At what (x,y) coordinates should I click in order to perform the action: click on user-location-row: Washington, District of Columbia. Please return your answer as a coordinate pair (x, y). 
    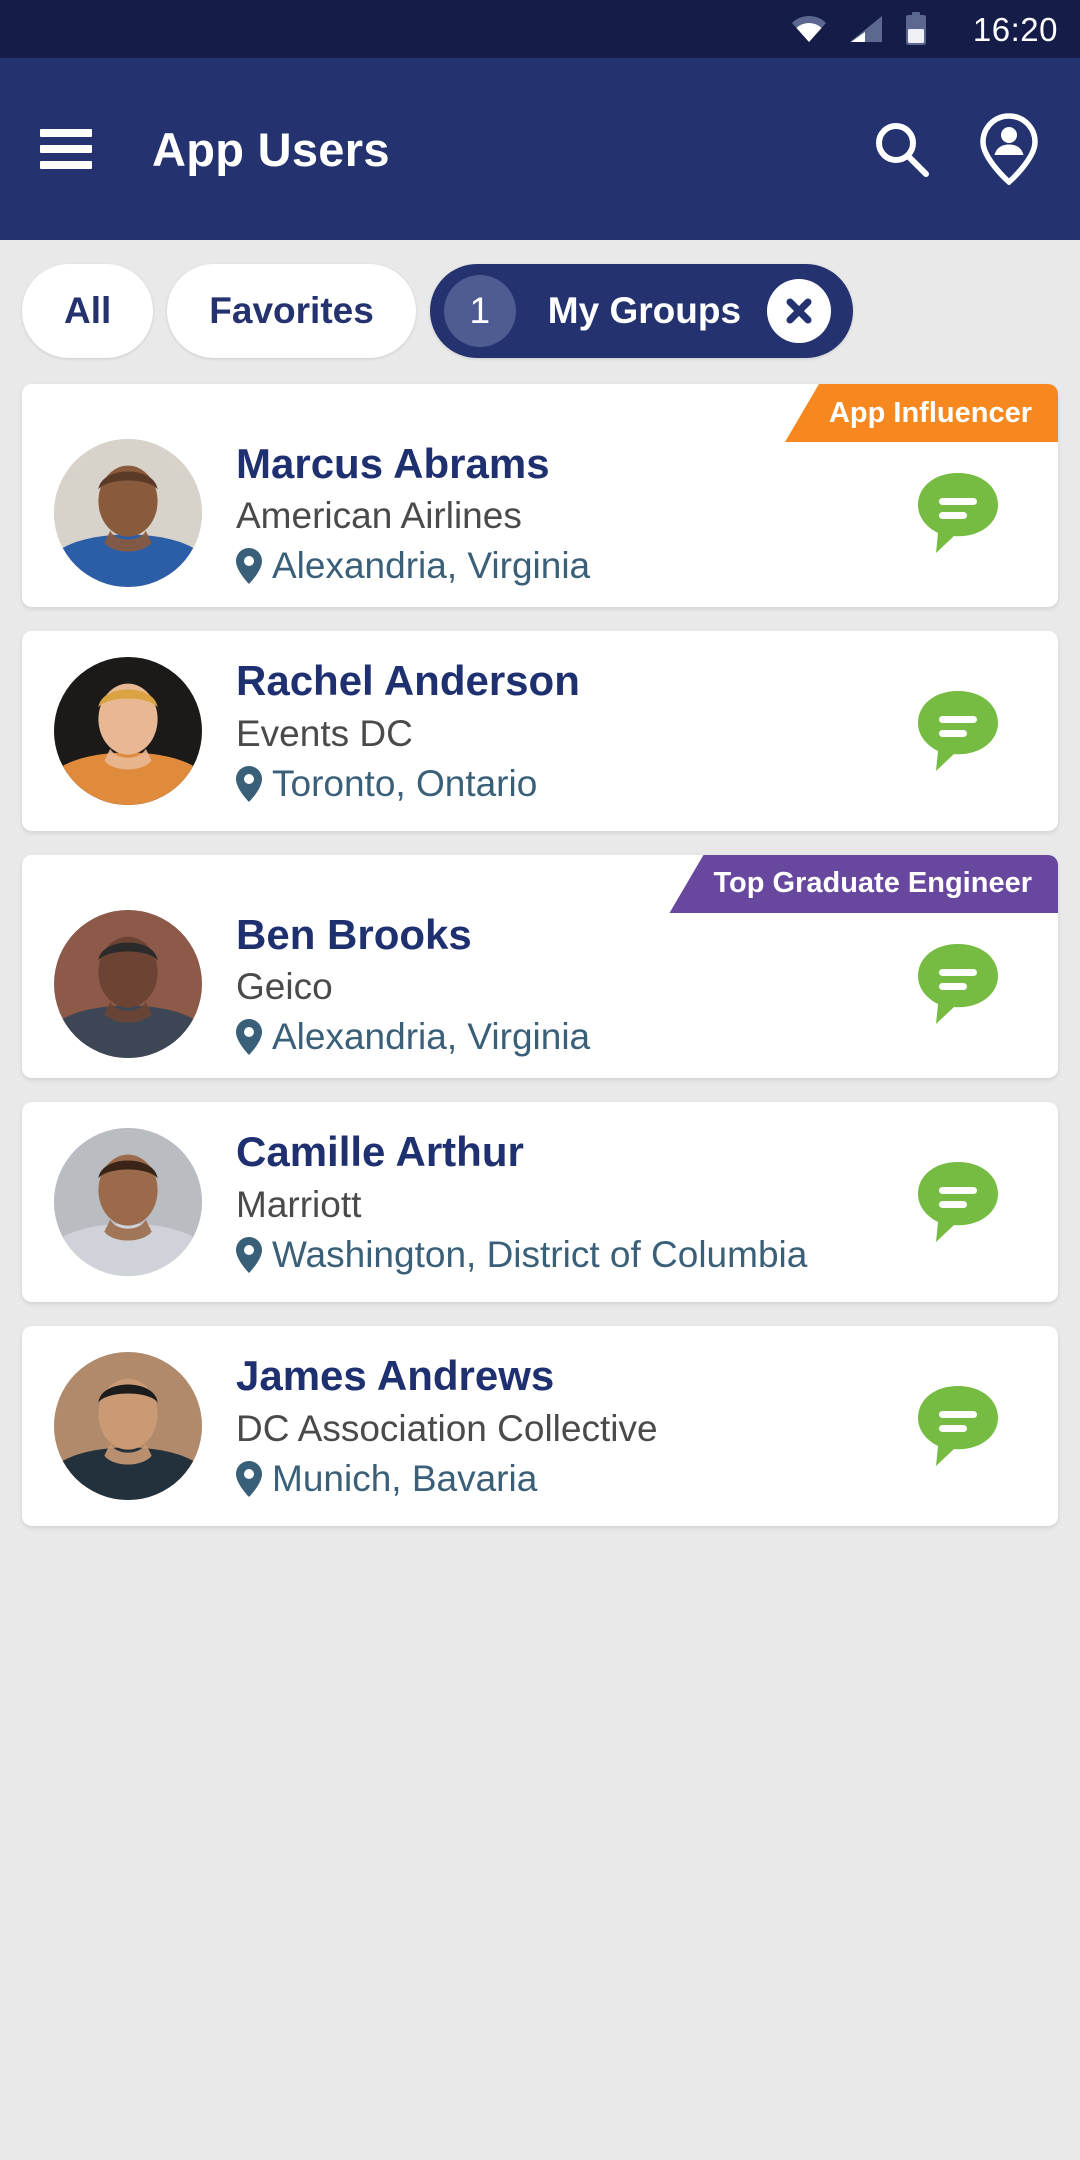
    Looking at the image, I should click on (563, 1255).